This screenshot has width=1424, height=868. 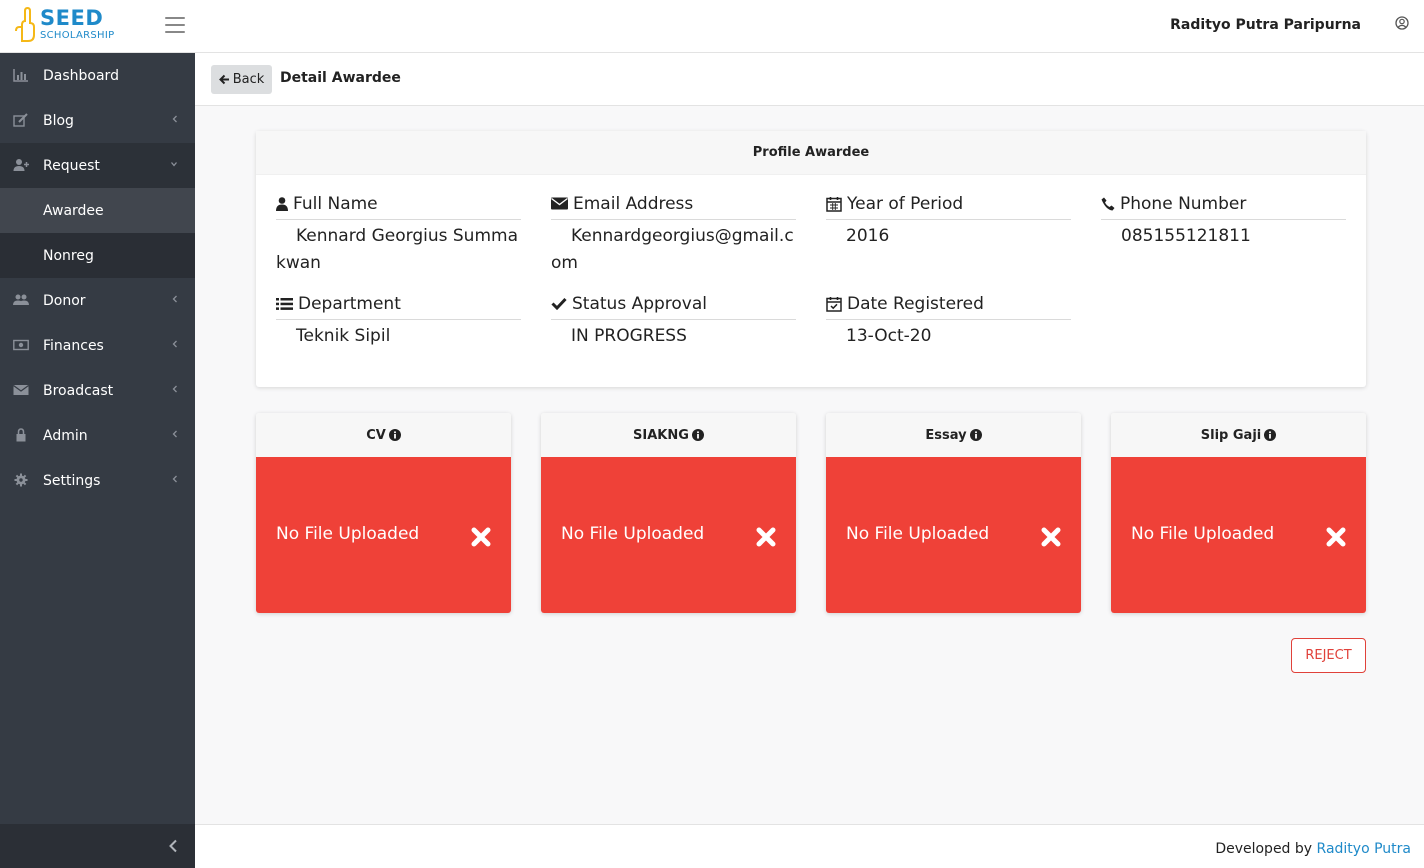 What do you see at coordinates (915, 303) in the screenshot?
I see `field-label: Date Registered` at bounding box center [915, 303].